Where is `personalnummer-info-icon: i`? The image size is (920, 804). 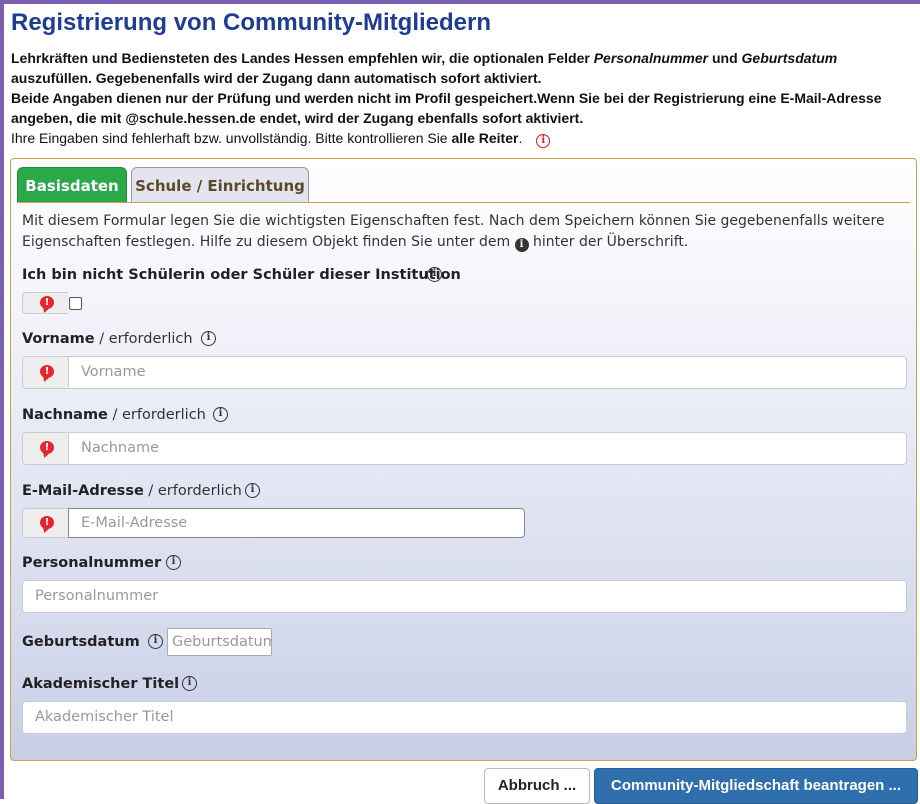 personalnummer-info-icon: i is located at coordinates (173, 562).